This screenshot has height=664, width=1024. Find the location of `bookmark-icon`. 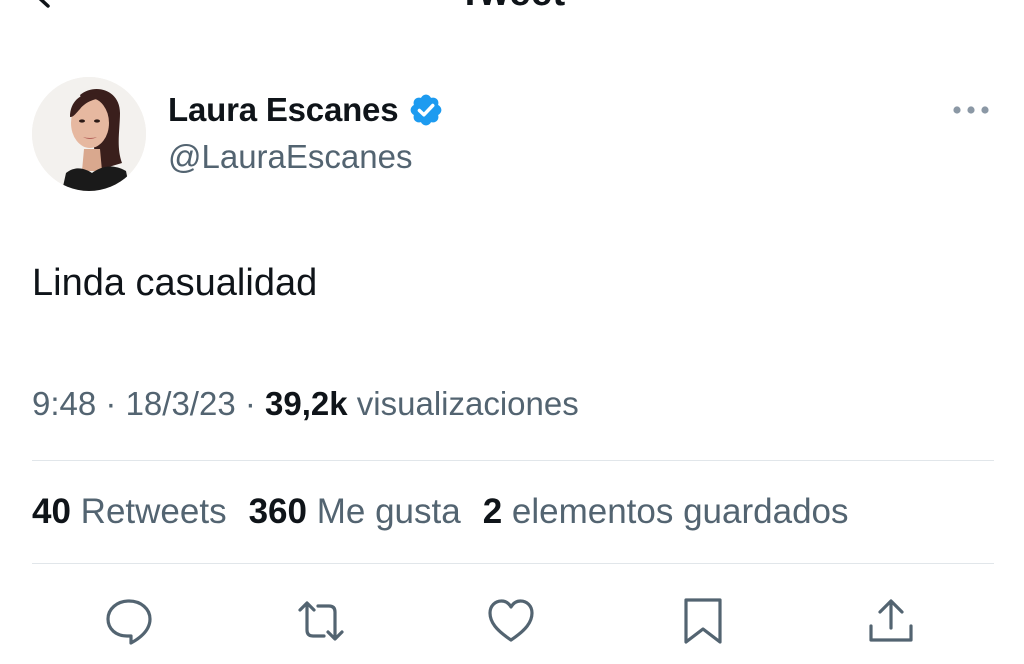

bookmark-icon is located at coordinates (703, 621).